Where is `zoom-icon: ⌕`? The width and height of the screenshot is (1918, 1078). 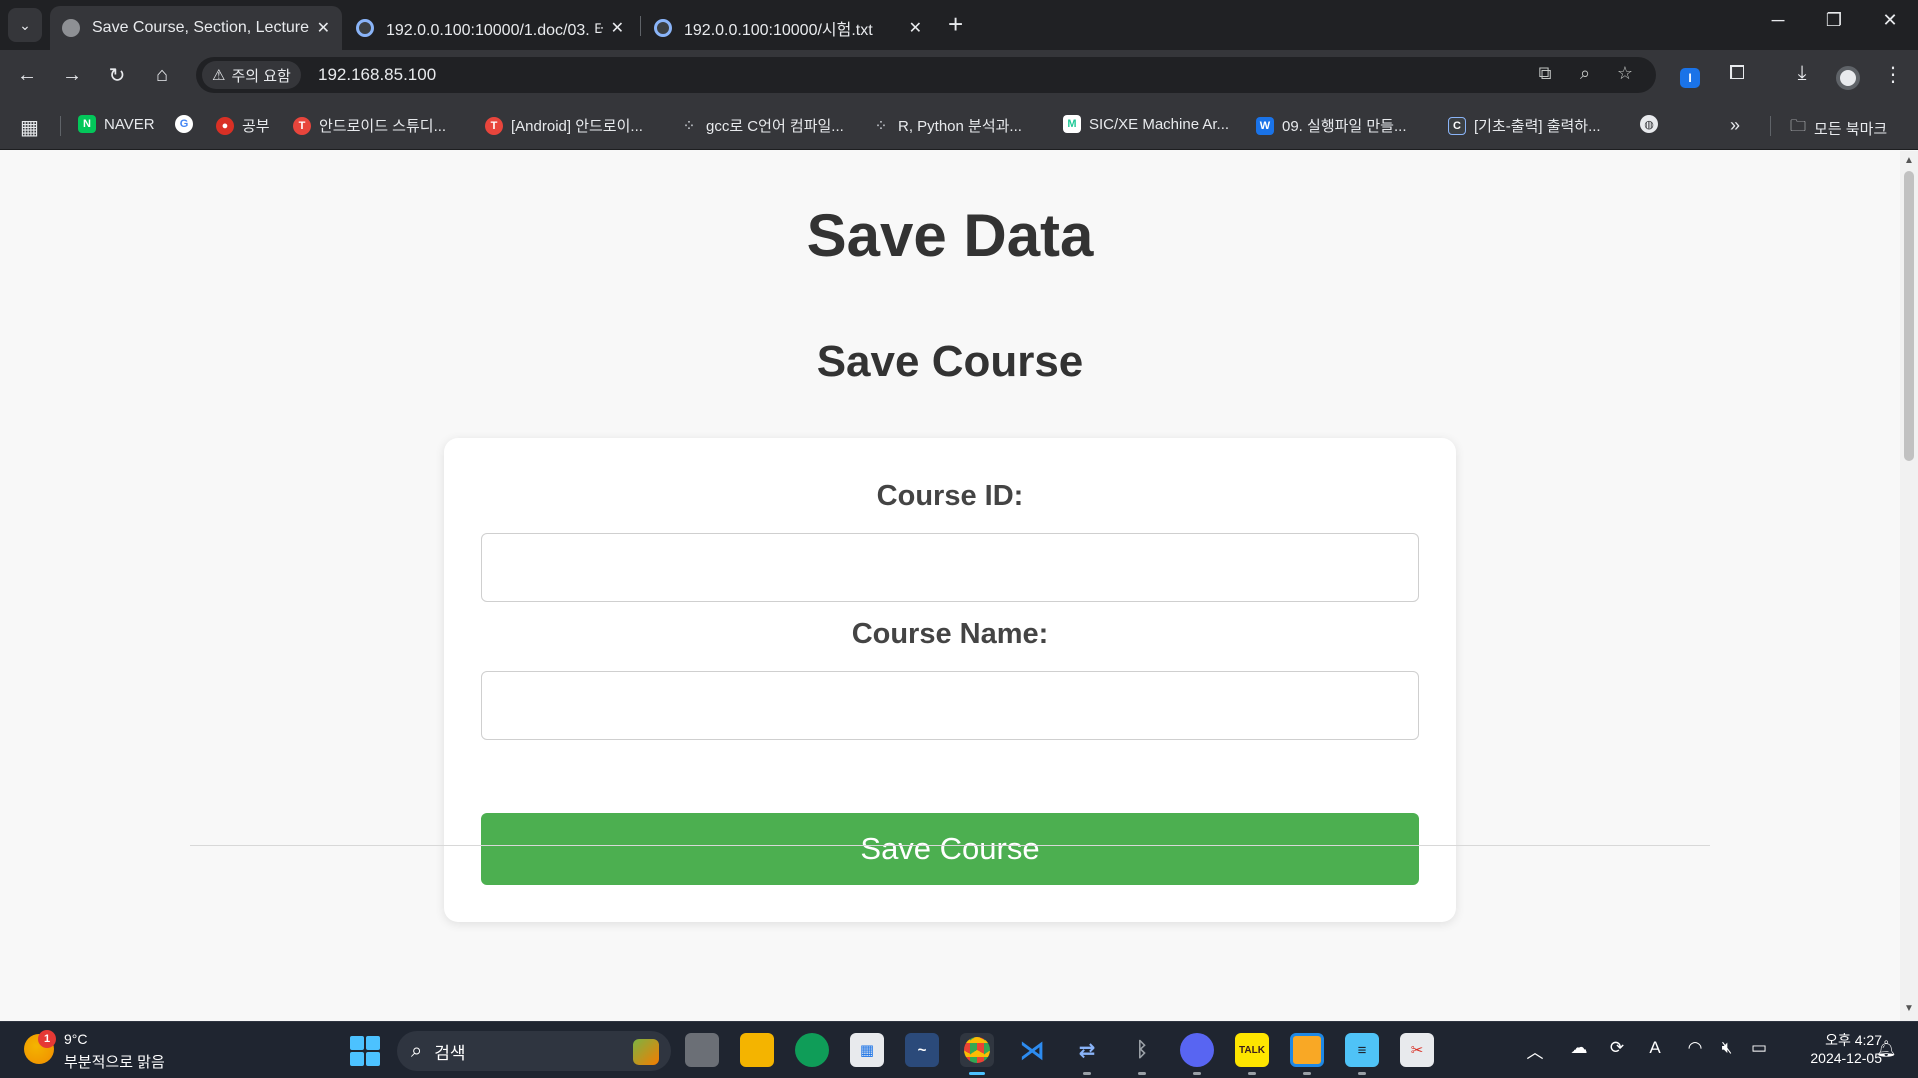
zoom-icon: ⌕ is located at coordinates (1585, 73).